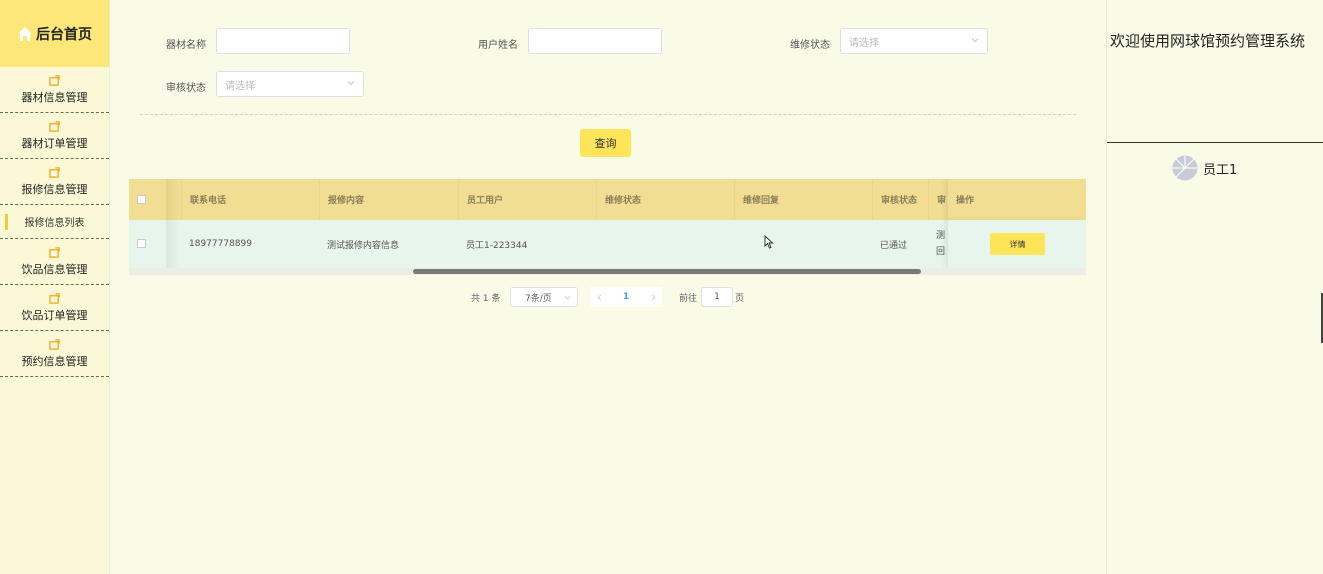  I want to click on home-link: 后台首页, so click(54, 33).